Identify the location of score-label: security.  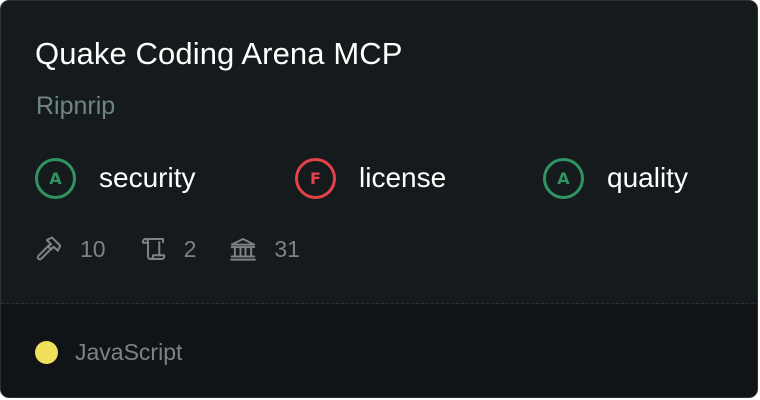
(147, 177).